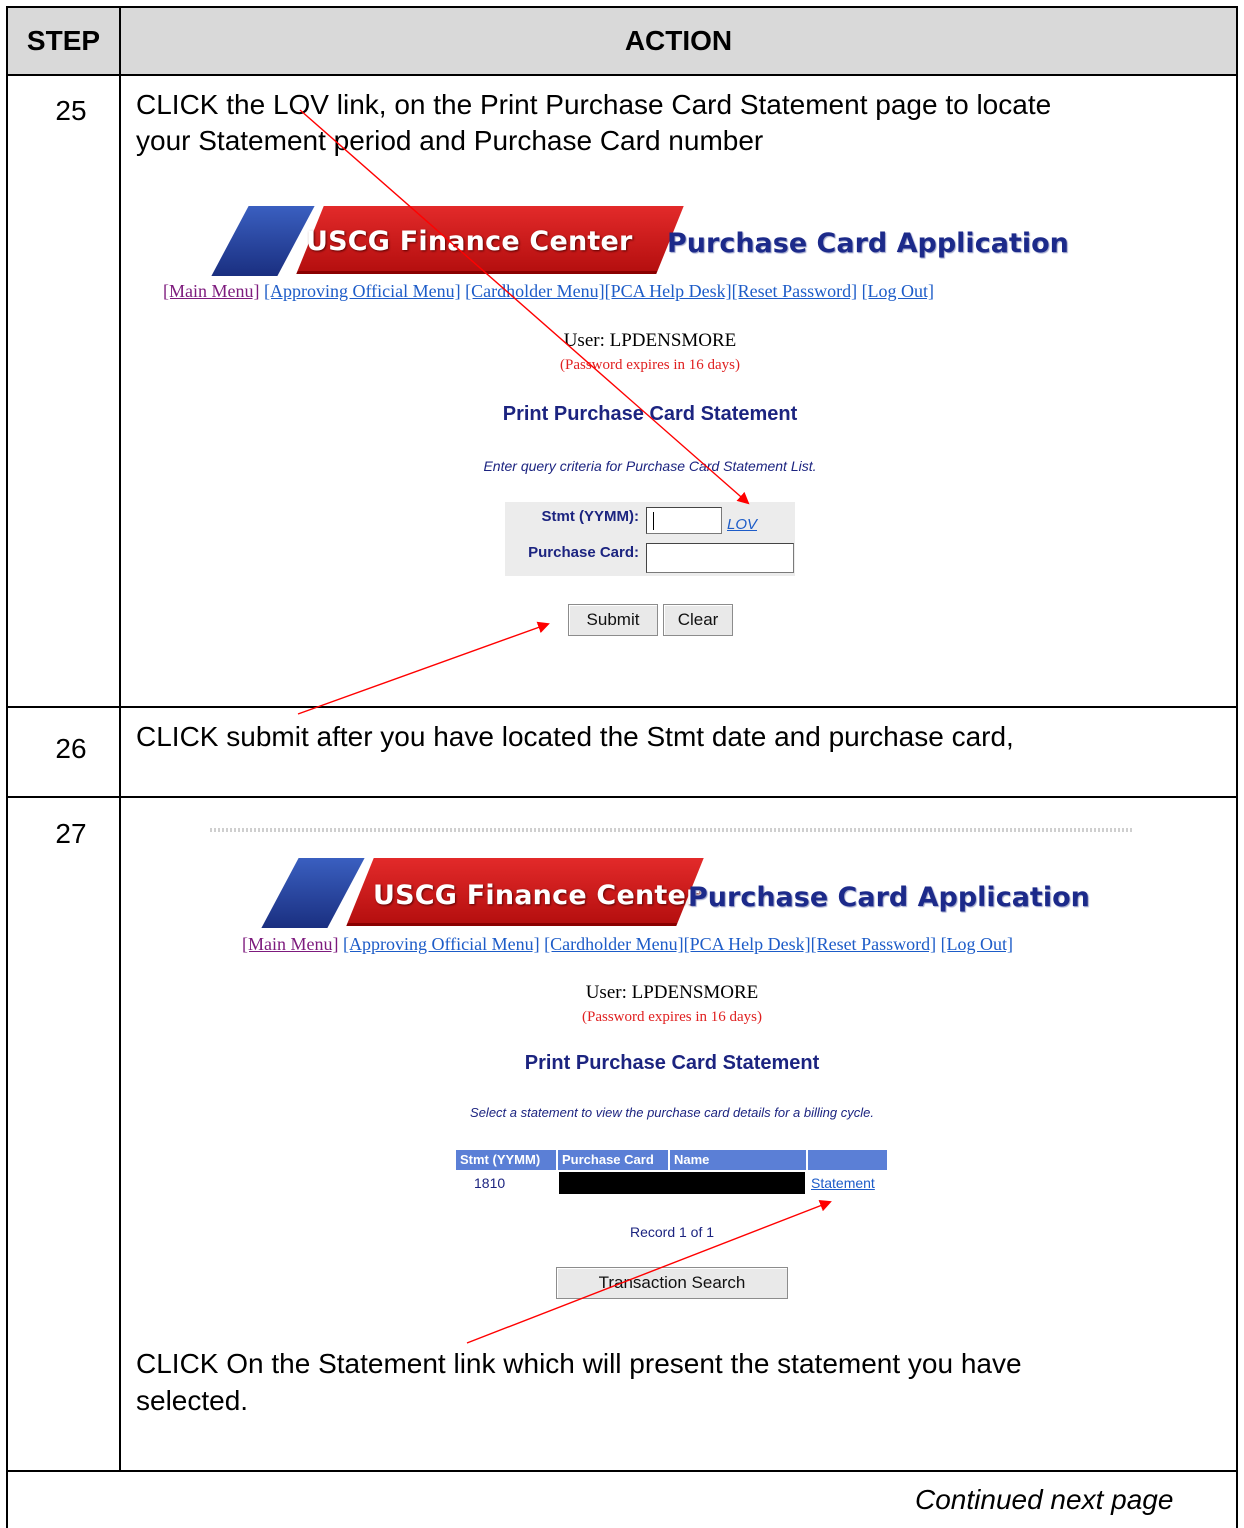 The height and width of the screenshot is (1528, 1244). What do you see at coordinates (698, 620) in the screenshot?
I see `clear-button: Clear` at bounding box center [698, 620].